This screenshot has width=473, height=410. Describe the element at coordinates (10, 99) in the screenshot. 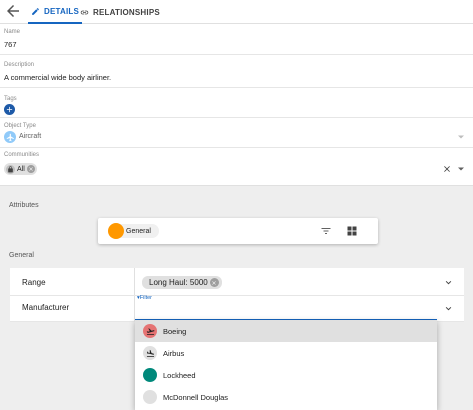

I see `tags-label: Tags` at that location.